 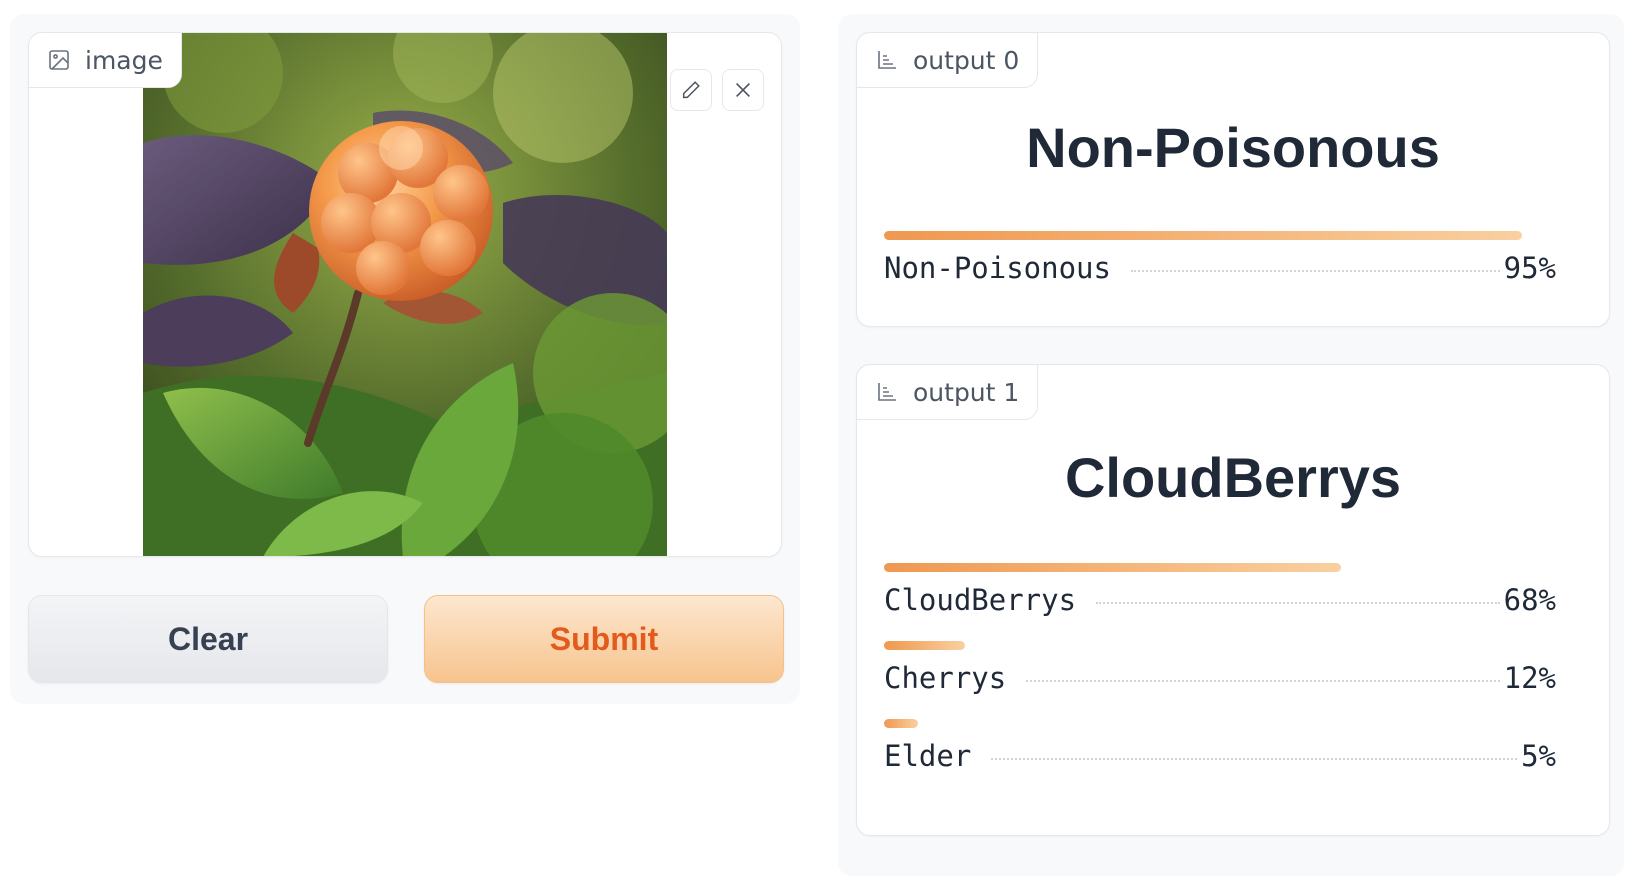 What do you see at coordinates (928, 756) in the screenshot?
I see `confidence-label: Elder` at bounding box center [928, 756].